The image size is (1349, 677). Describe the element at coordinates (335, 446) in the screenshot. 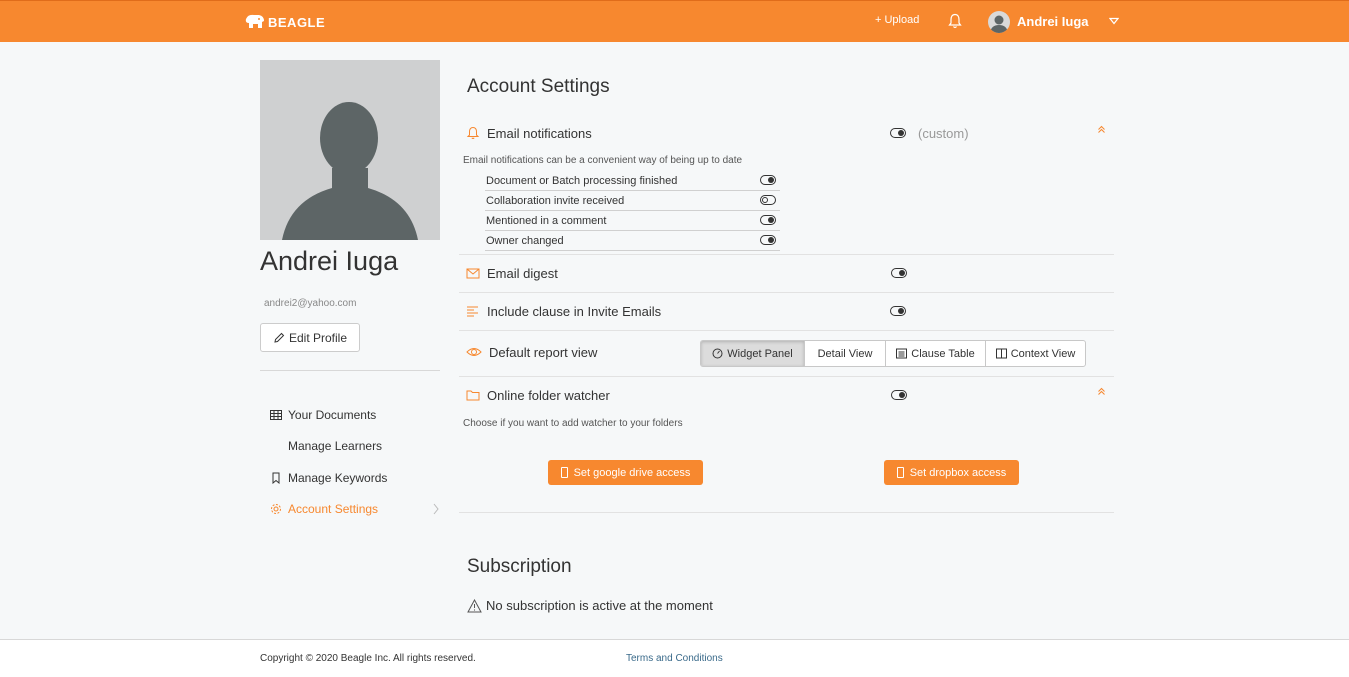

I see `nav-label: Manage Learners` at that location.